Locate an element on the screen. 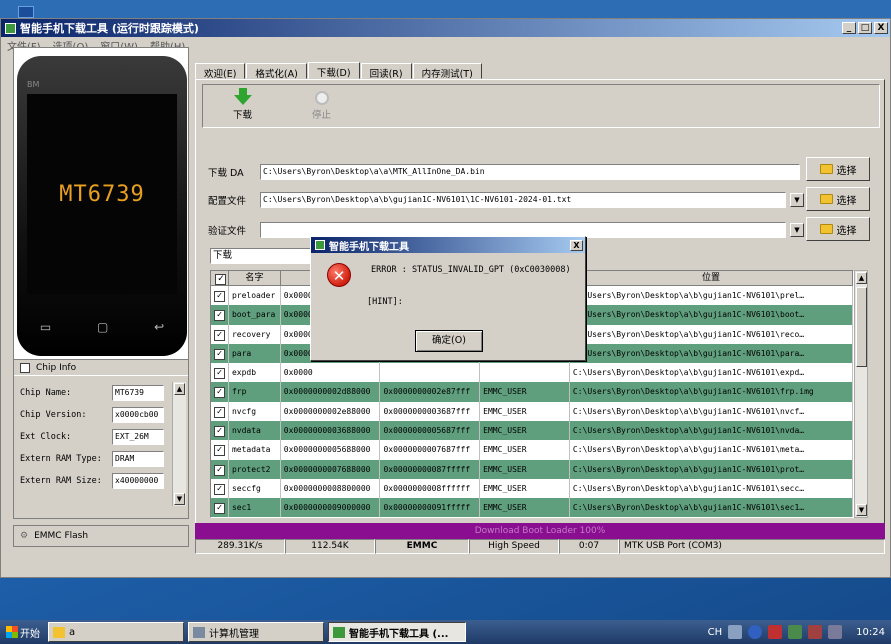 This screenshot has width=891, height=644. phone-preview-pane: BM MT6739 ▭ ▢ ↩ is located at coordinates (101, 204).